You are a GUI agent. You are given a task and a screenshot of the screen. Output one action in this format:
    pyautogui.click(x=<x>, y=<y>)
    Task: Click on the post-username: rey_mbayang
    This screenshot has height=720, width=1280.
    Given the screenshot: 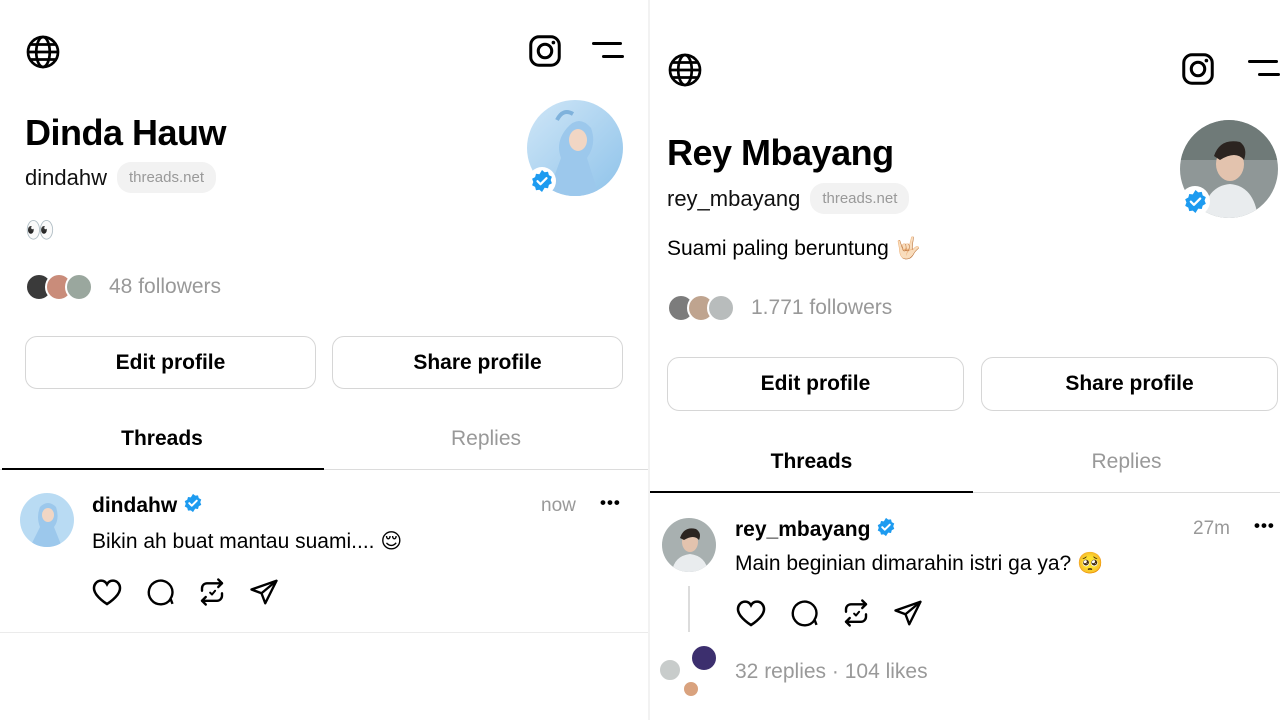 What is the action you would take?
    pyautogui.click(x=802, y=530)
    